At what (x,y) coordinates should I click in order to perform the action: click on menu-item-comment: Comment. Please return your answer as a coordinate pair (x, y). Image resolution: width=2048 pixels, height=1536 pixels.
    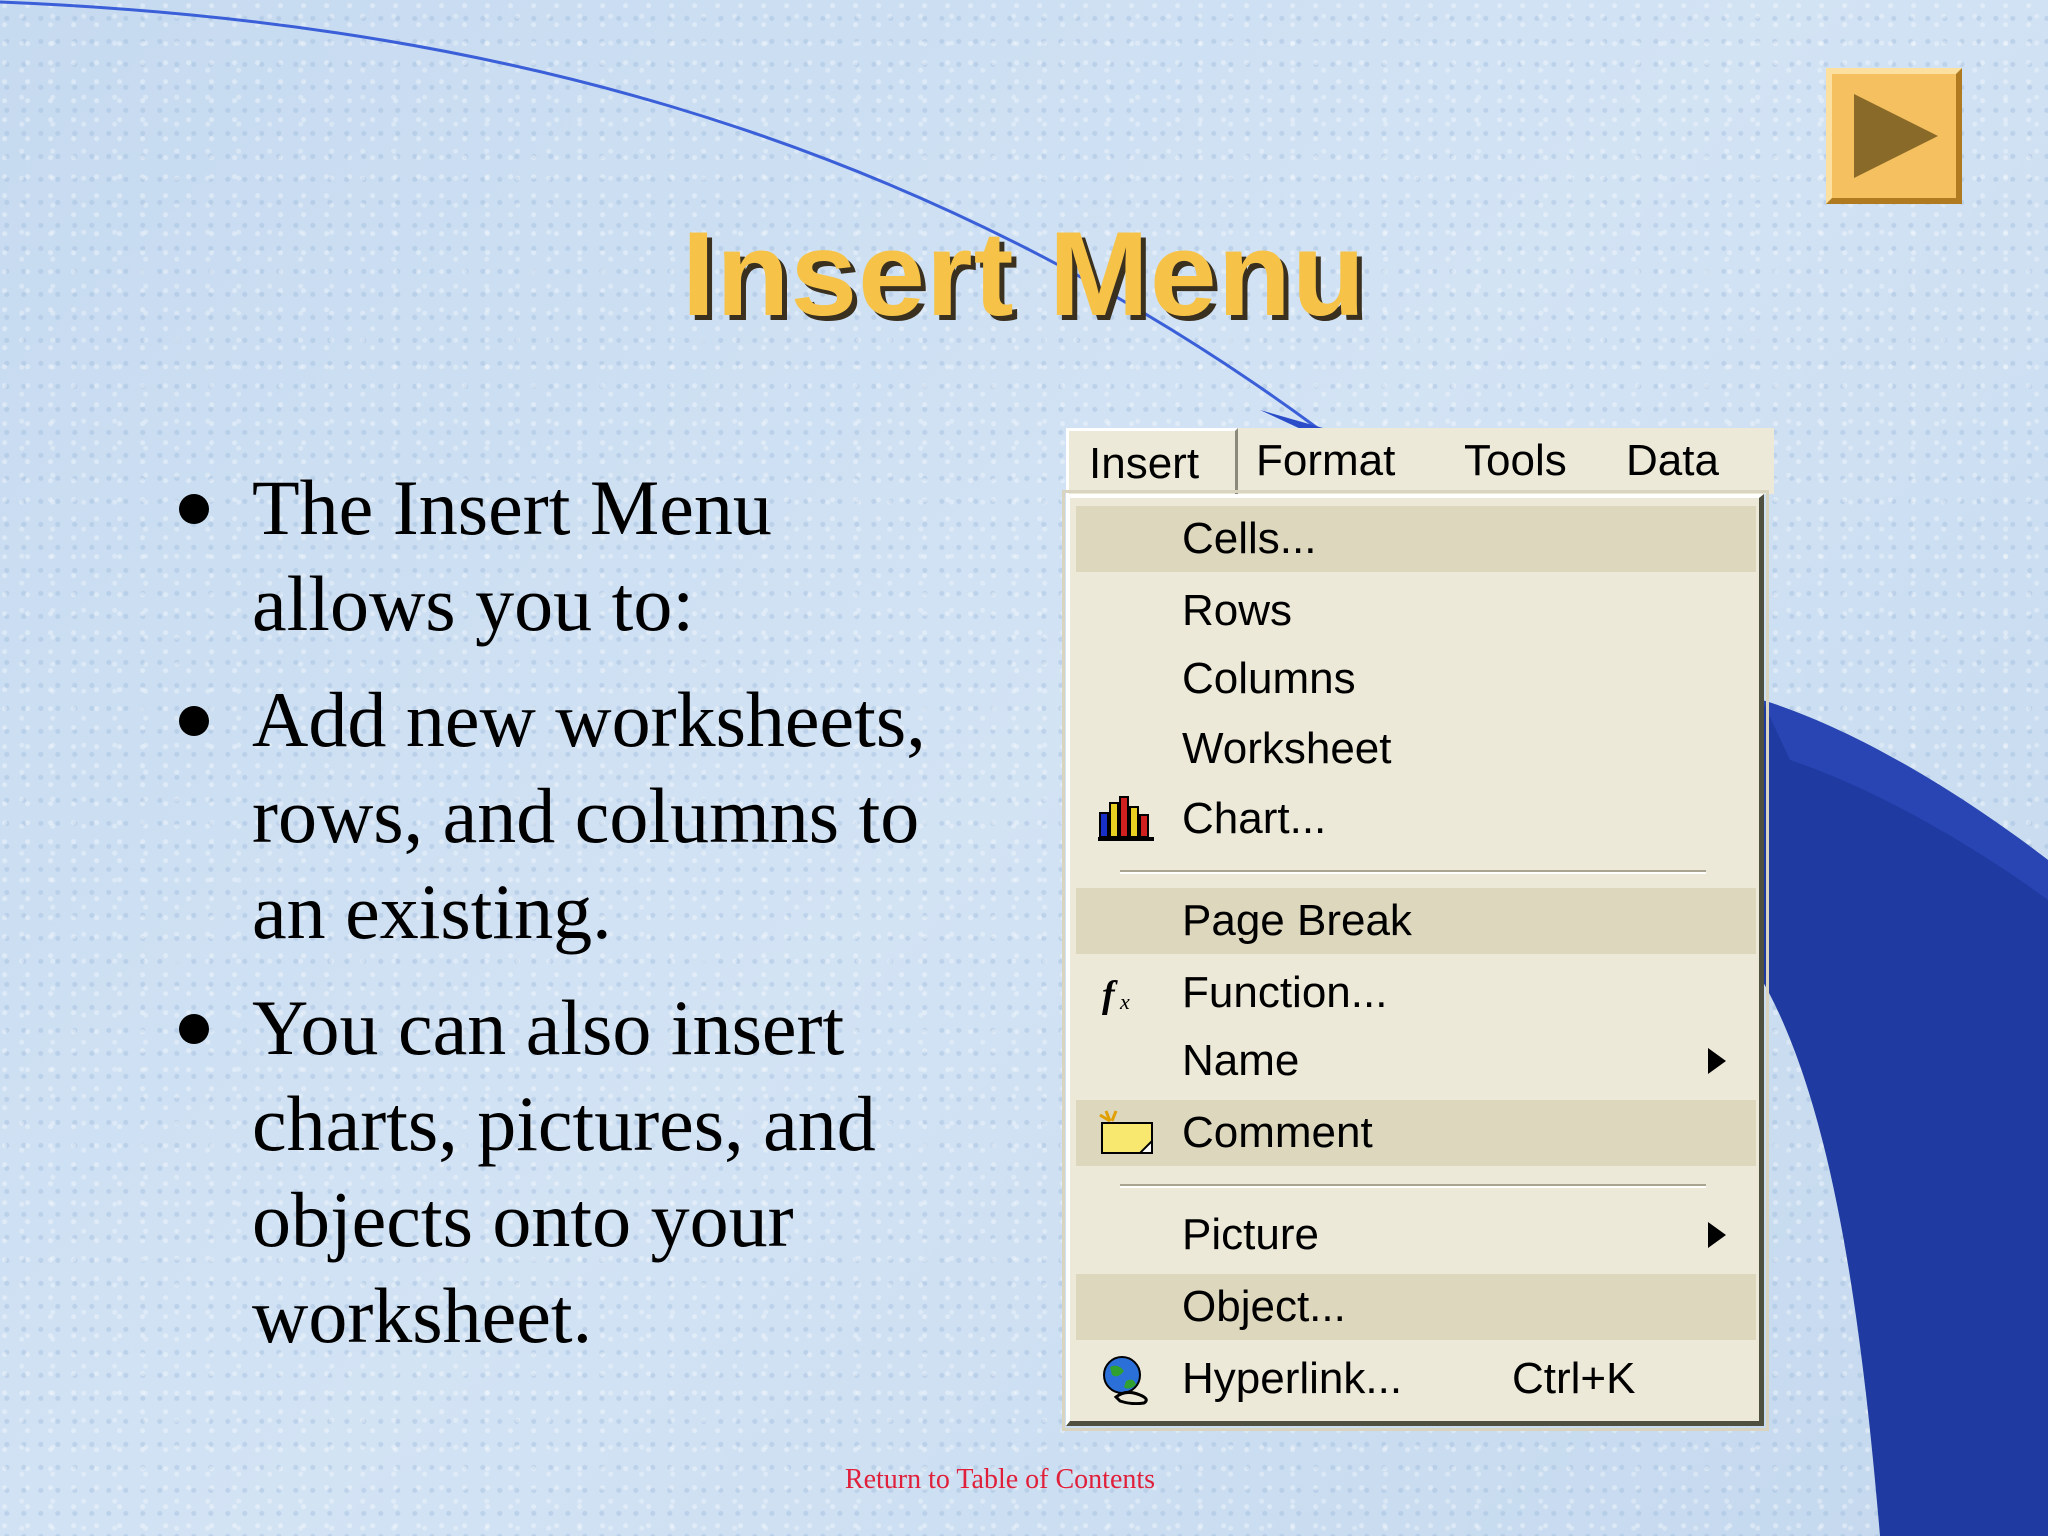
    Looking at the image, I should click on (1416, 1133).